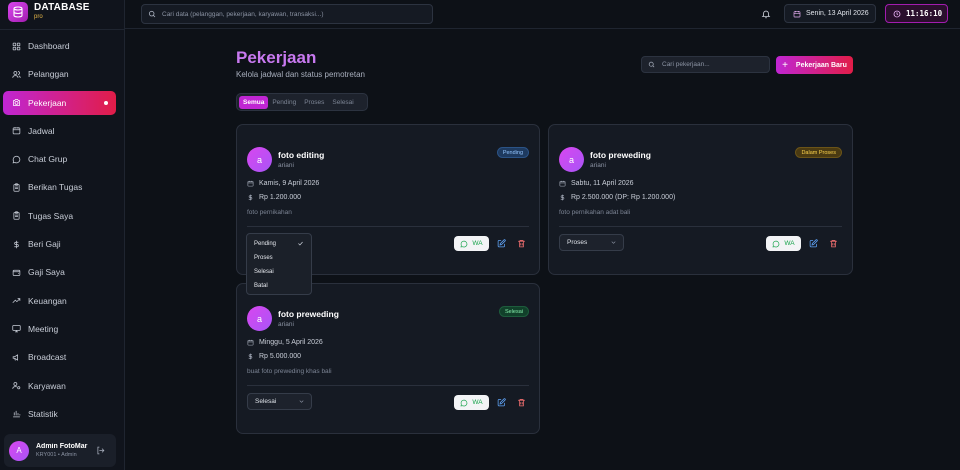 The width and height of the screenshot is (960, 470). I want to click on users-icon, so click(16, 74).